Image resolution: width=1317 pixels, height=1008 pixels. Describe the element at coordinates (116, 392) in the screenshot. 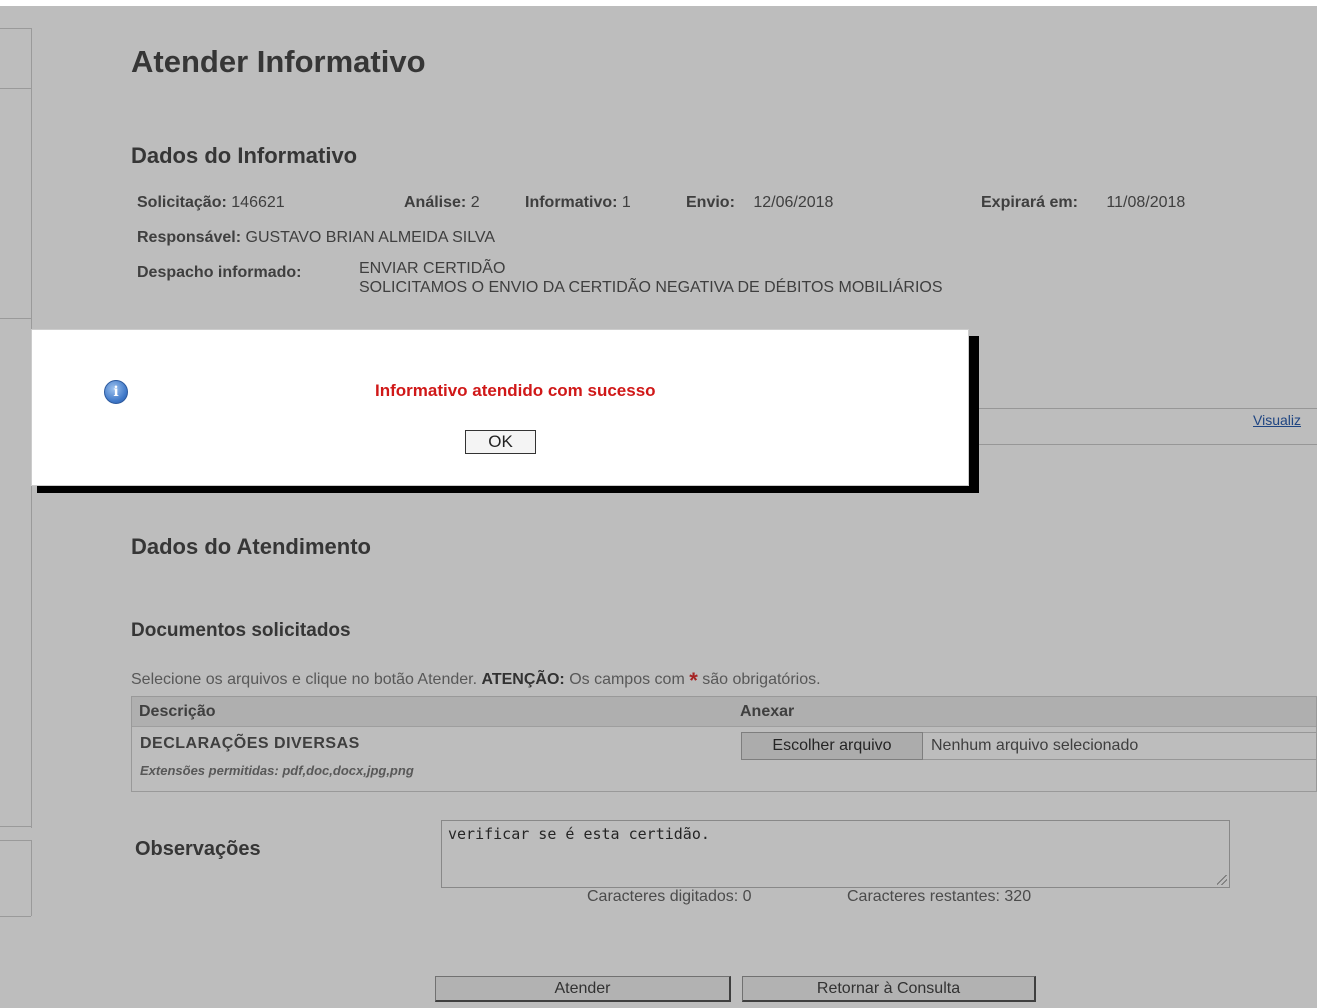

I see `info-icon: i` at that location.